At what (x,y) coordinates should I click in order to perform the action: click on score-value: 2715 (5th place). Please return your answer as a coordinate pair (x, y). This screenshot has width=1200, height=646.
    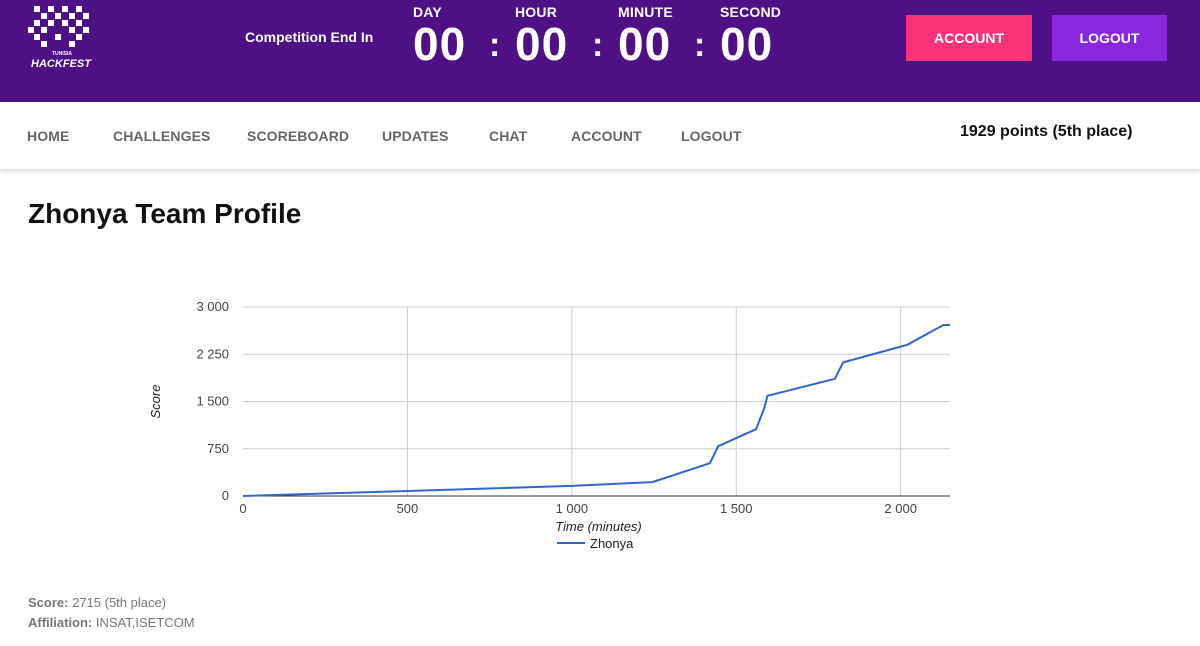
    Looking at the image, I should click on (119, 602).